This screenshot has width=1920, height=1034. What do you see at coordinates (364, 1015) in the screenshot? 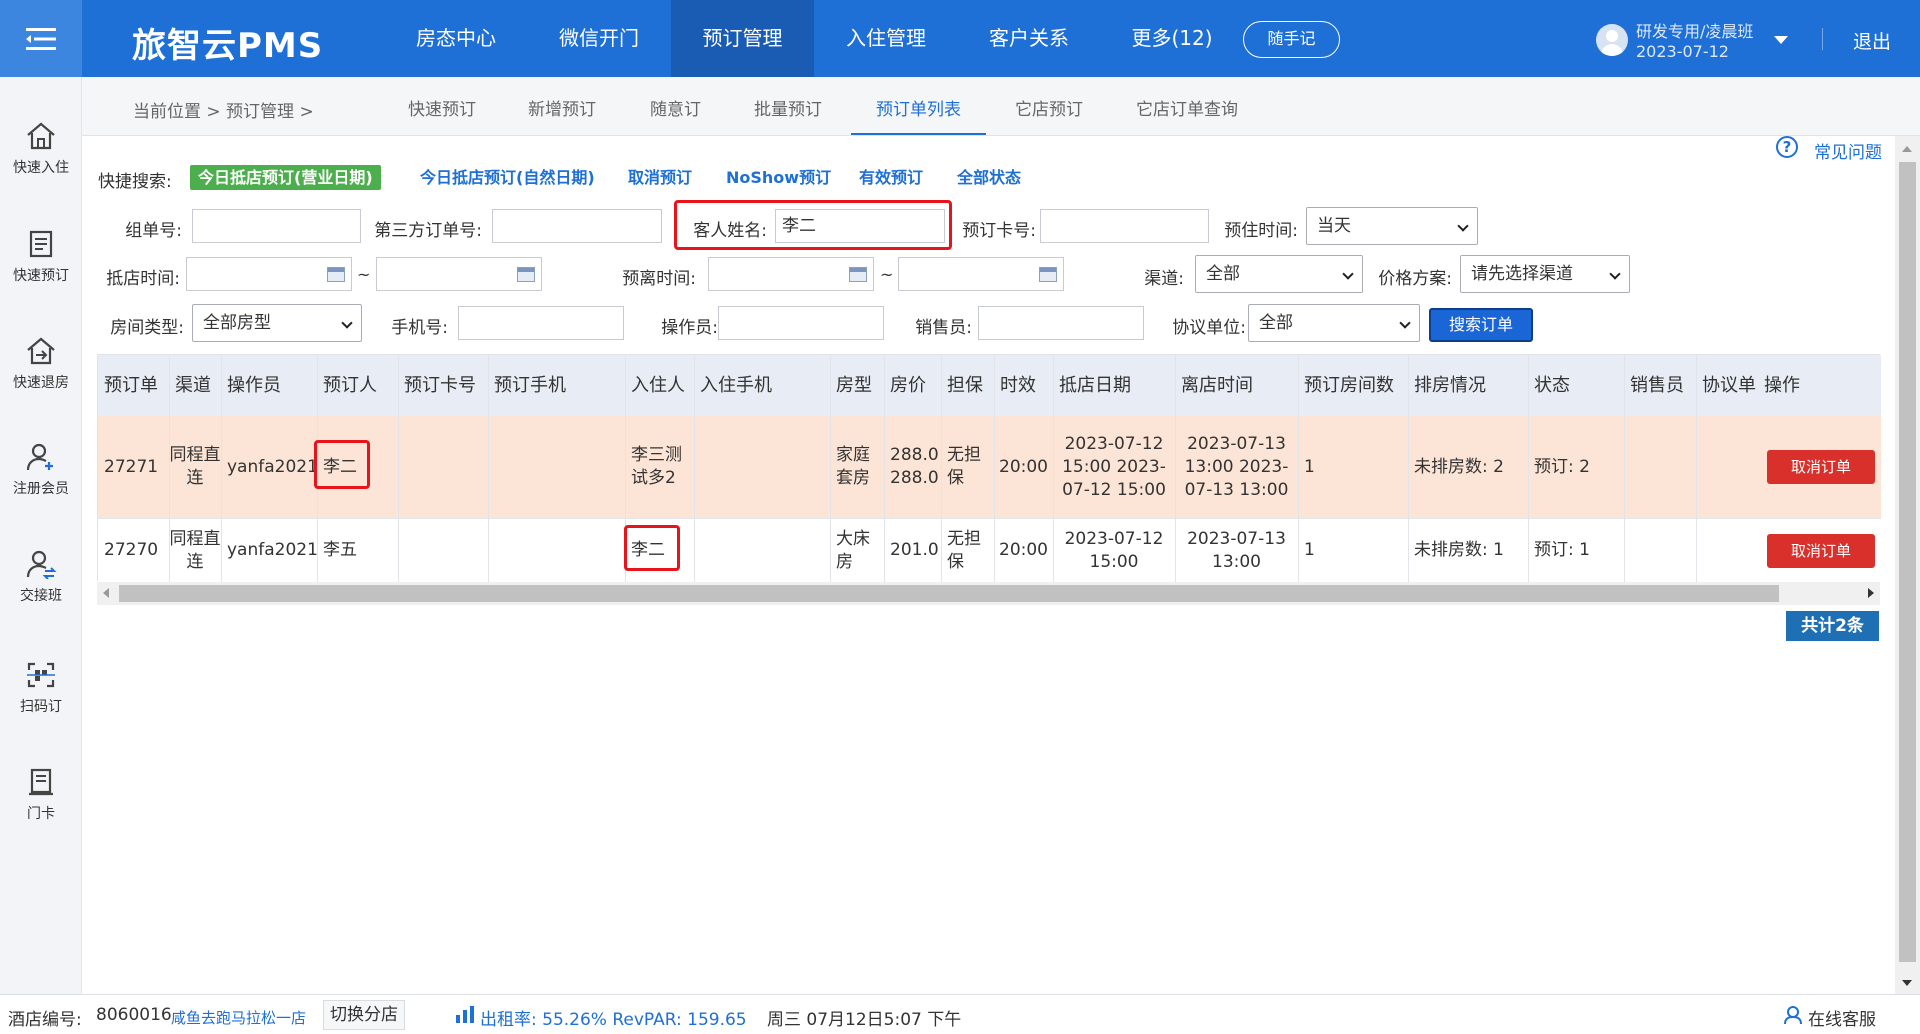
I see `switch-store-button: 切换分店` at bounding box center [364, 1015].